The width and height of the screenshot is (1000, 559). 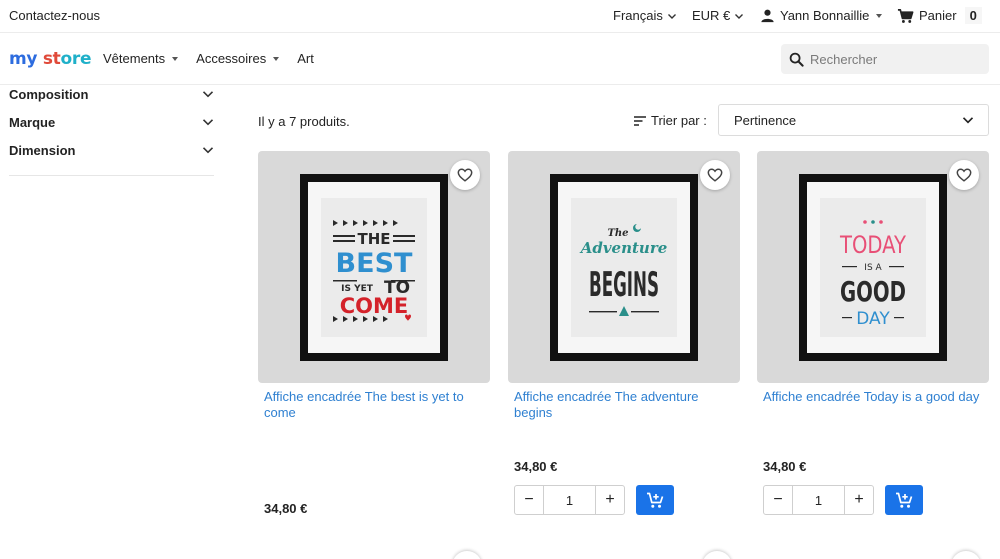 I want to click on nav-item-vetements: Vêtements, so click(x=141, y=58).